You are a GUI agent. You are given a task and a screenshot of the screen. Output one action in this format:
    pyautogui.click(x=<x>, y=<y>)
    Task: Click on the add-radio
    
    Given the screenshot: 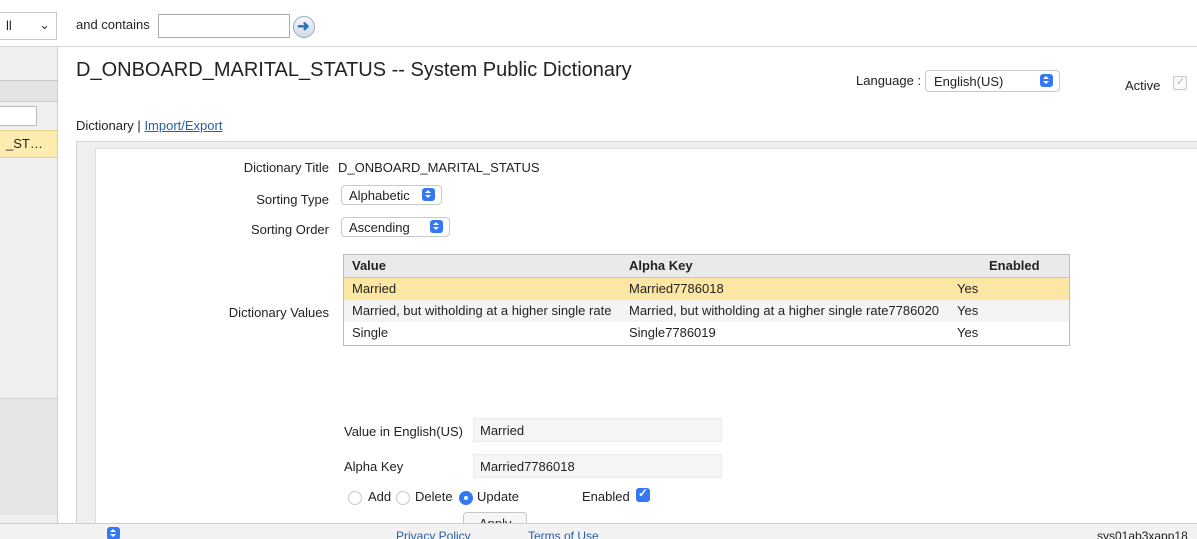 What is the action you would take?
    pyautogui.click(x=355, y=498)
    